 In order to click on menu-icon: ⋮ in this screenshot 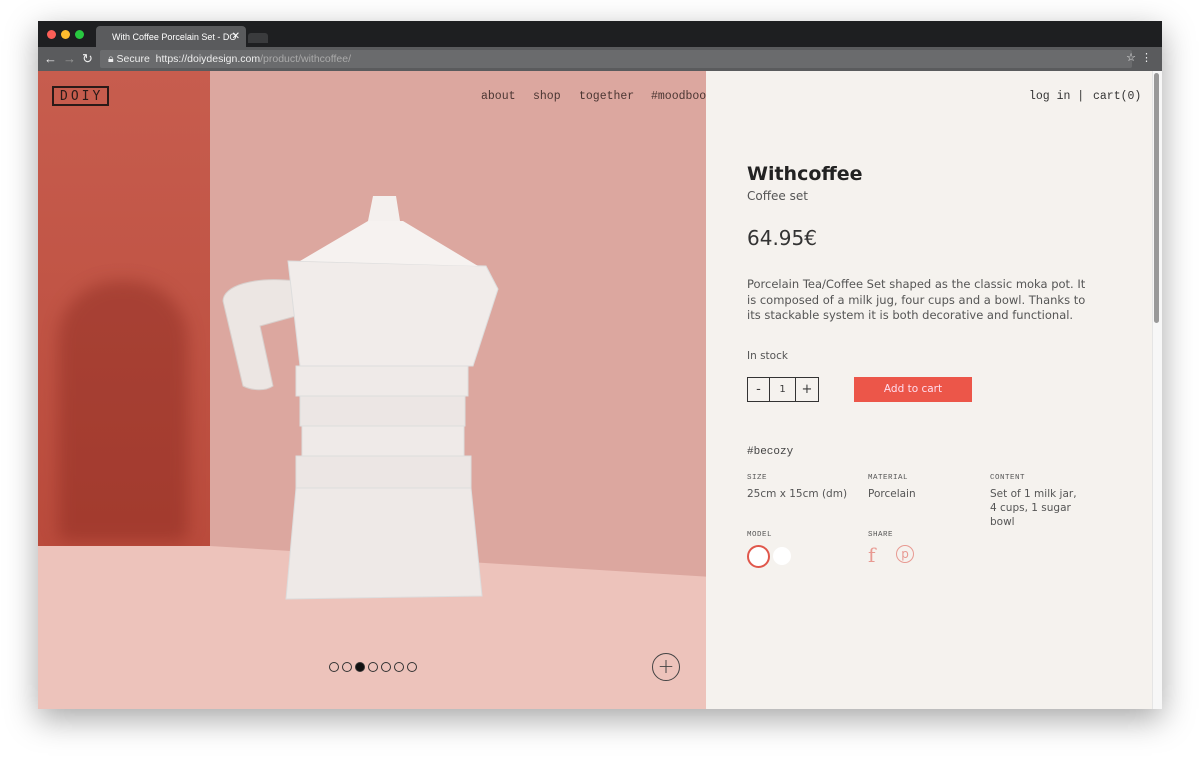, I will do `click(1146, 57)`.